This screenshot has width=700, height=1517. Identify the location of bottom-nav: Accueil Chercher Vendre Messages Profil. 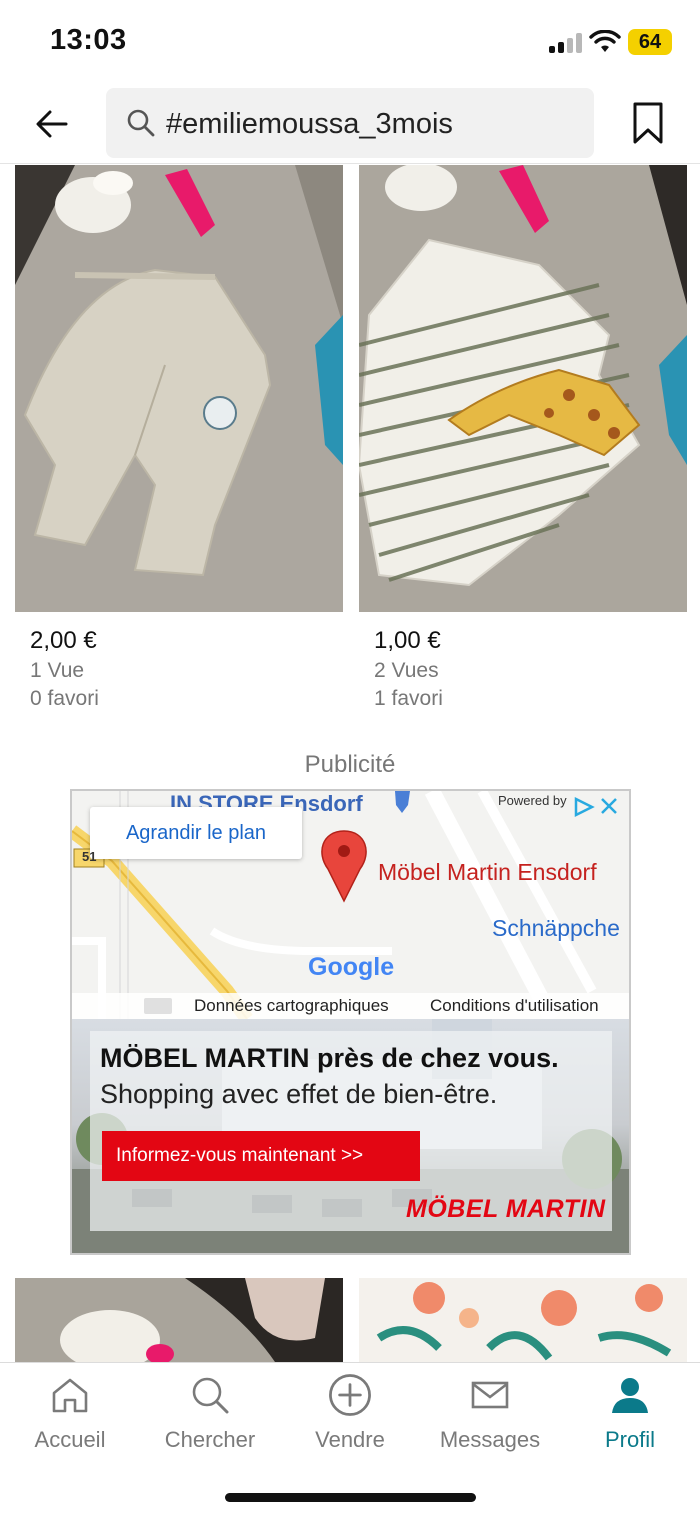
(350, 1439).